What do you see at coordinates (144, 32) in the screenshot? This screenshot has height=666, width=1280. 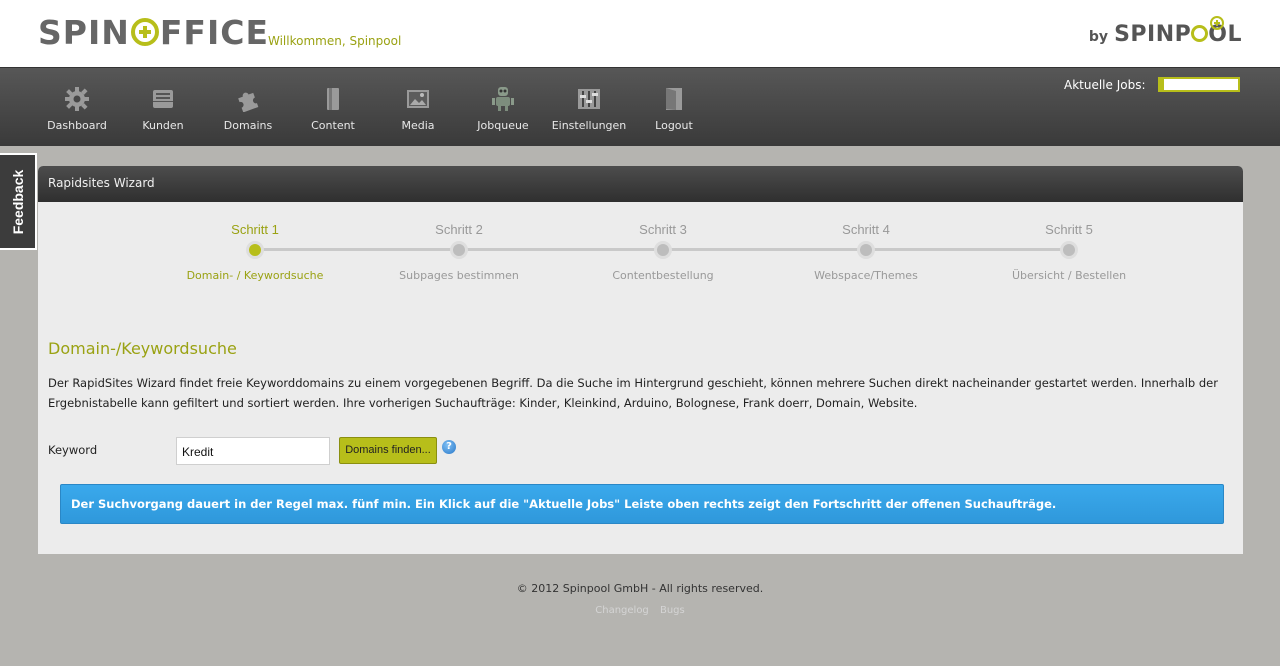 I see `logo-plus-icon` at bounding box center [144, 32].